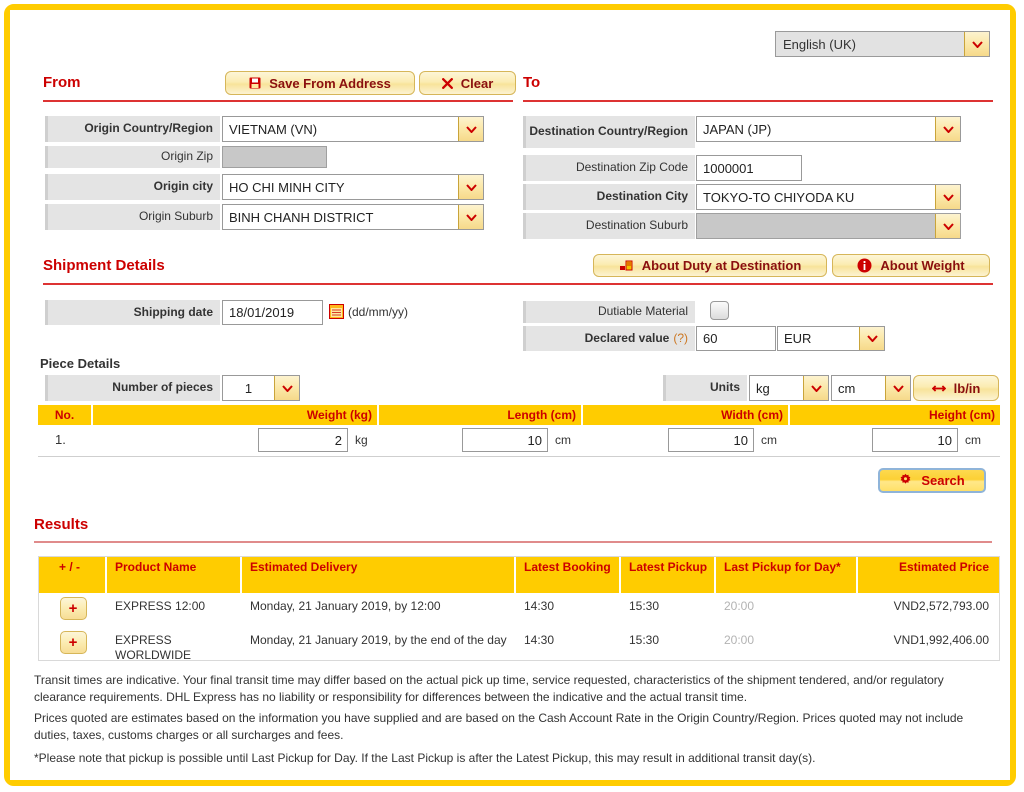 This screenshot has width=1024, height=792. I want to click on piece-col-no: No., so click(65, 415).